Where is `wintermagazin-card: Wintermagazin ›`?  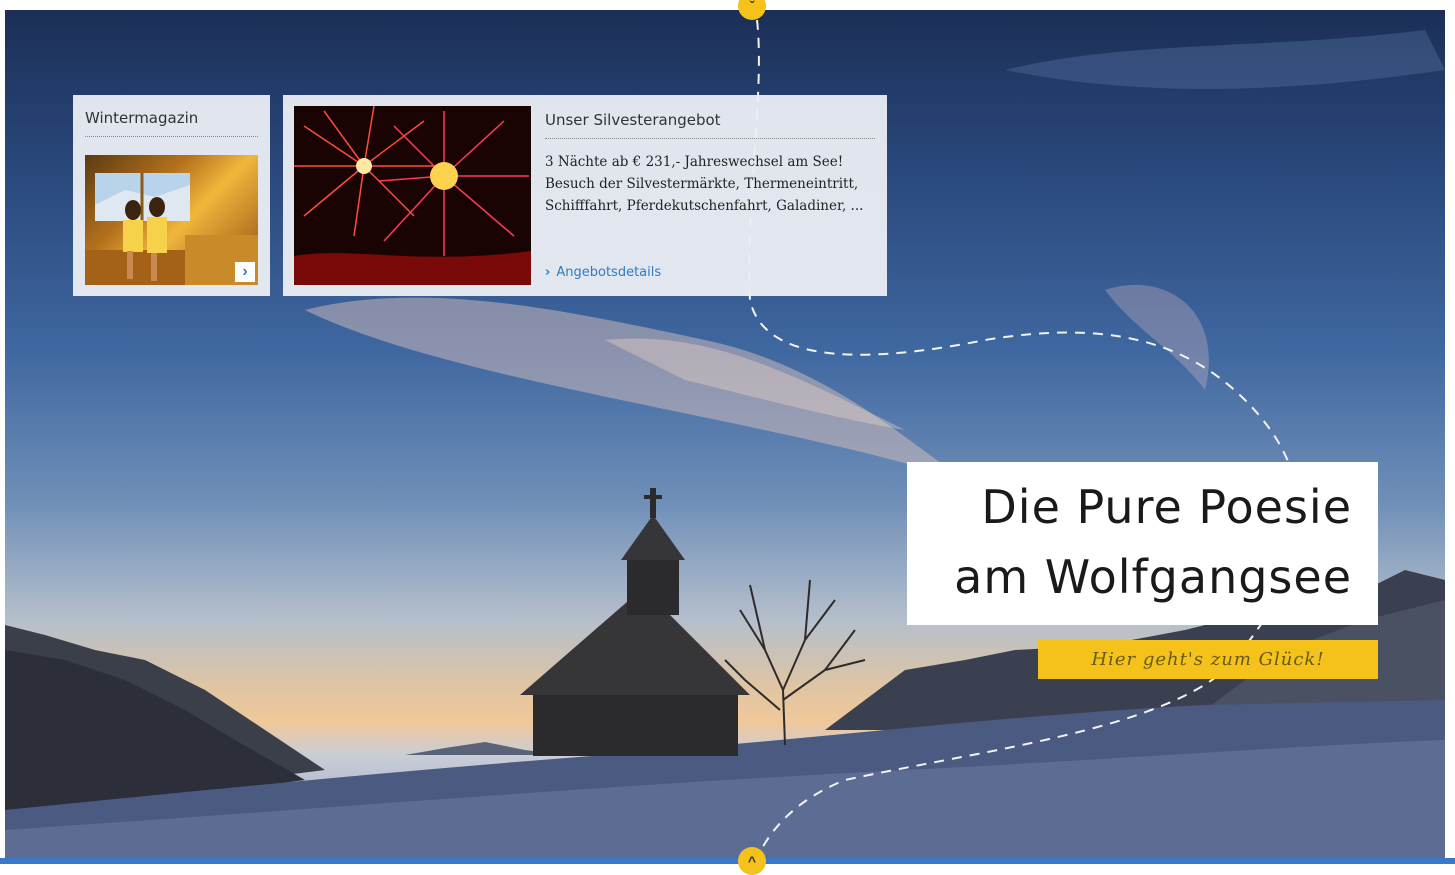 wintermagazin-card: Wintermagazin › is located at coordinates (171, 195).